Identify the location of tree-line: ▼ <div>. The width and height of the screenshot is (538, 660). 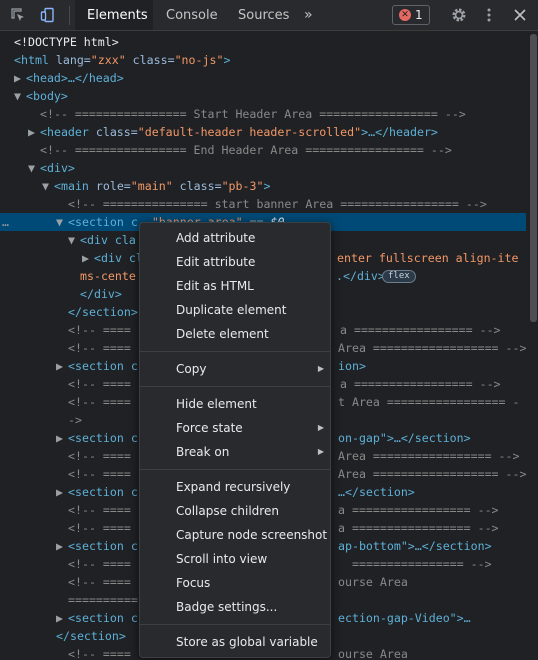
(263, 168).